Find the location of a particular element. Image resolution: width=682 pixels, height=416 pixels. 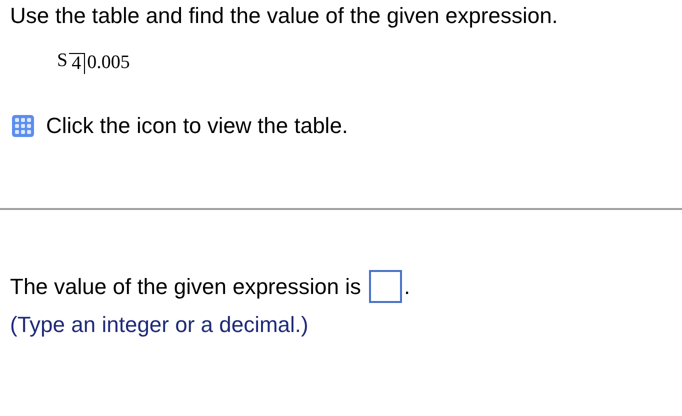

answer-prompt: The value of the given expression is is located at coordinates (185, 286).